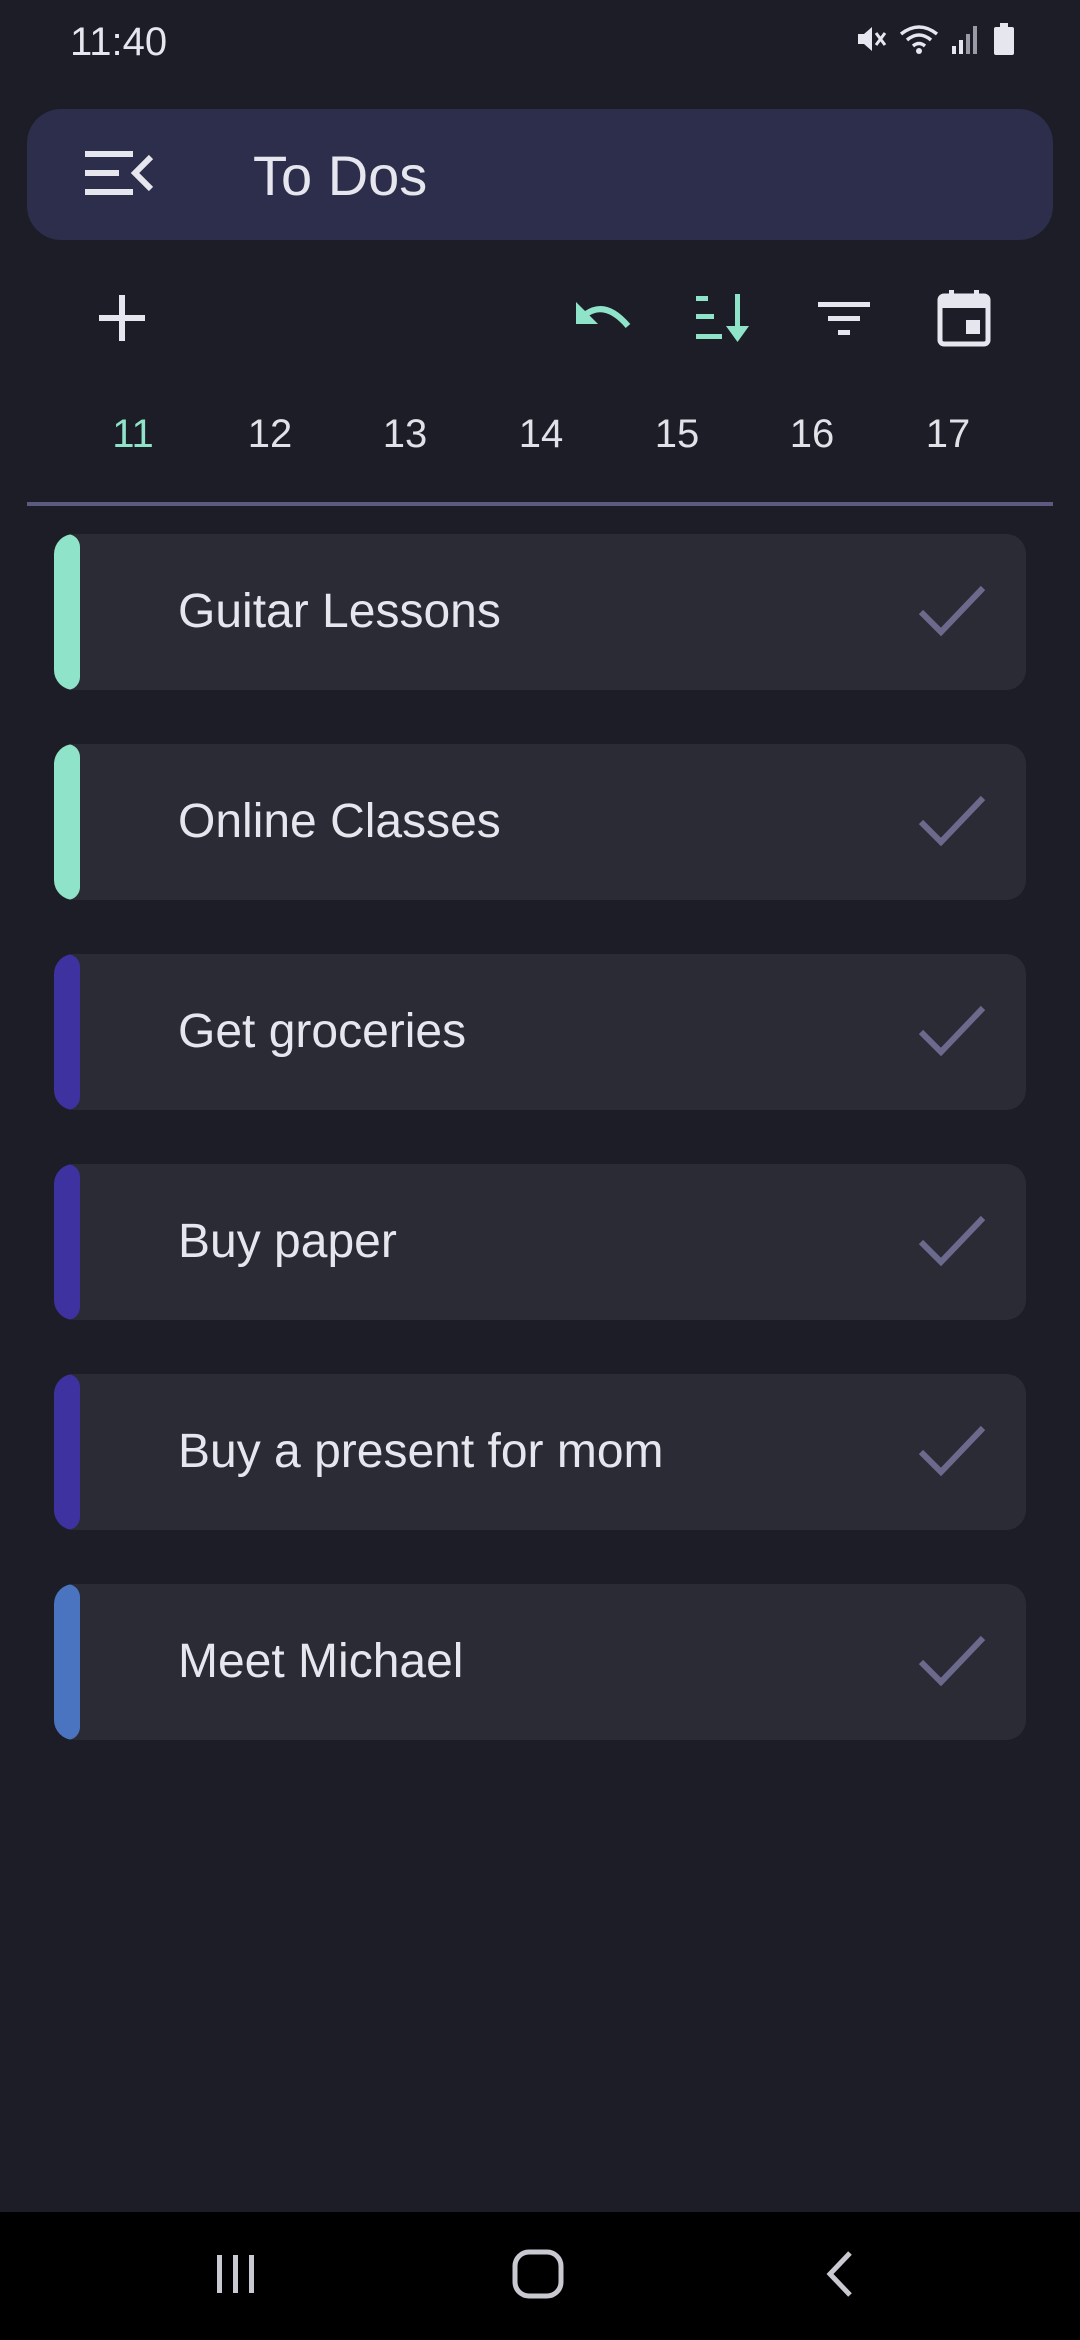  I want to click on calendar-icon, so click(964, 320).